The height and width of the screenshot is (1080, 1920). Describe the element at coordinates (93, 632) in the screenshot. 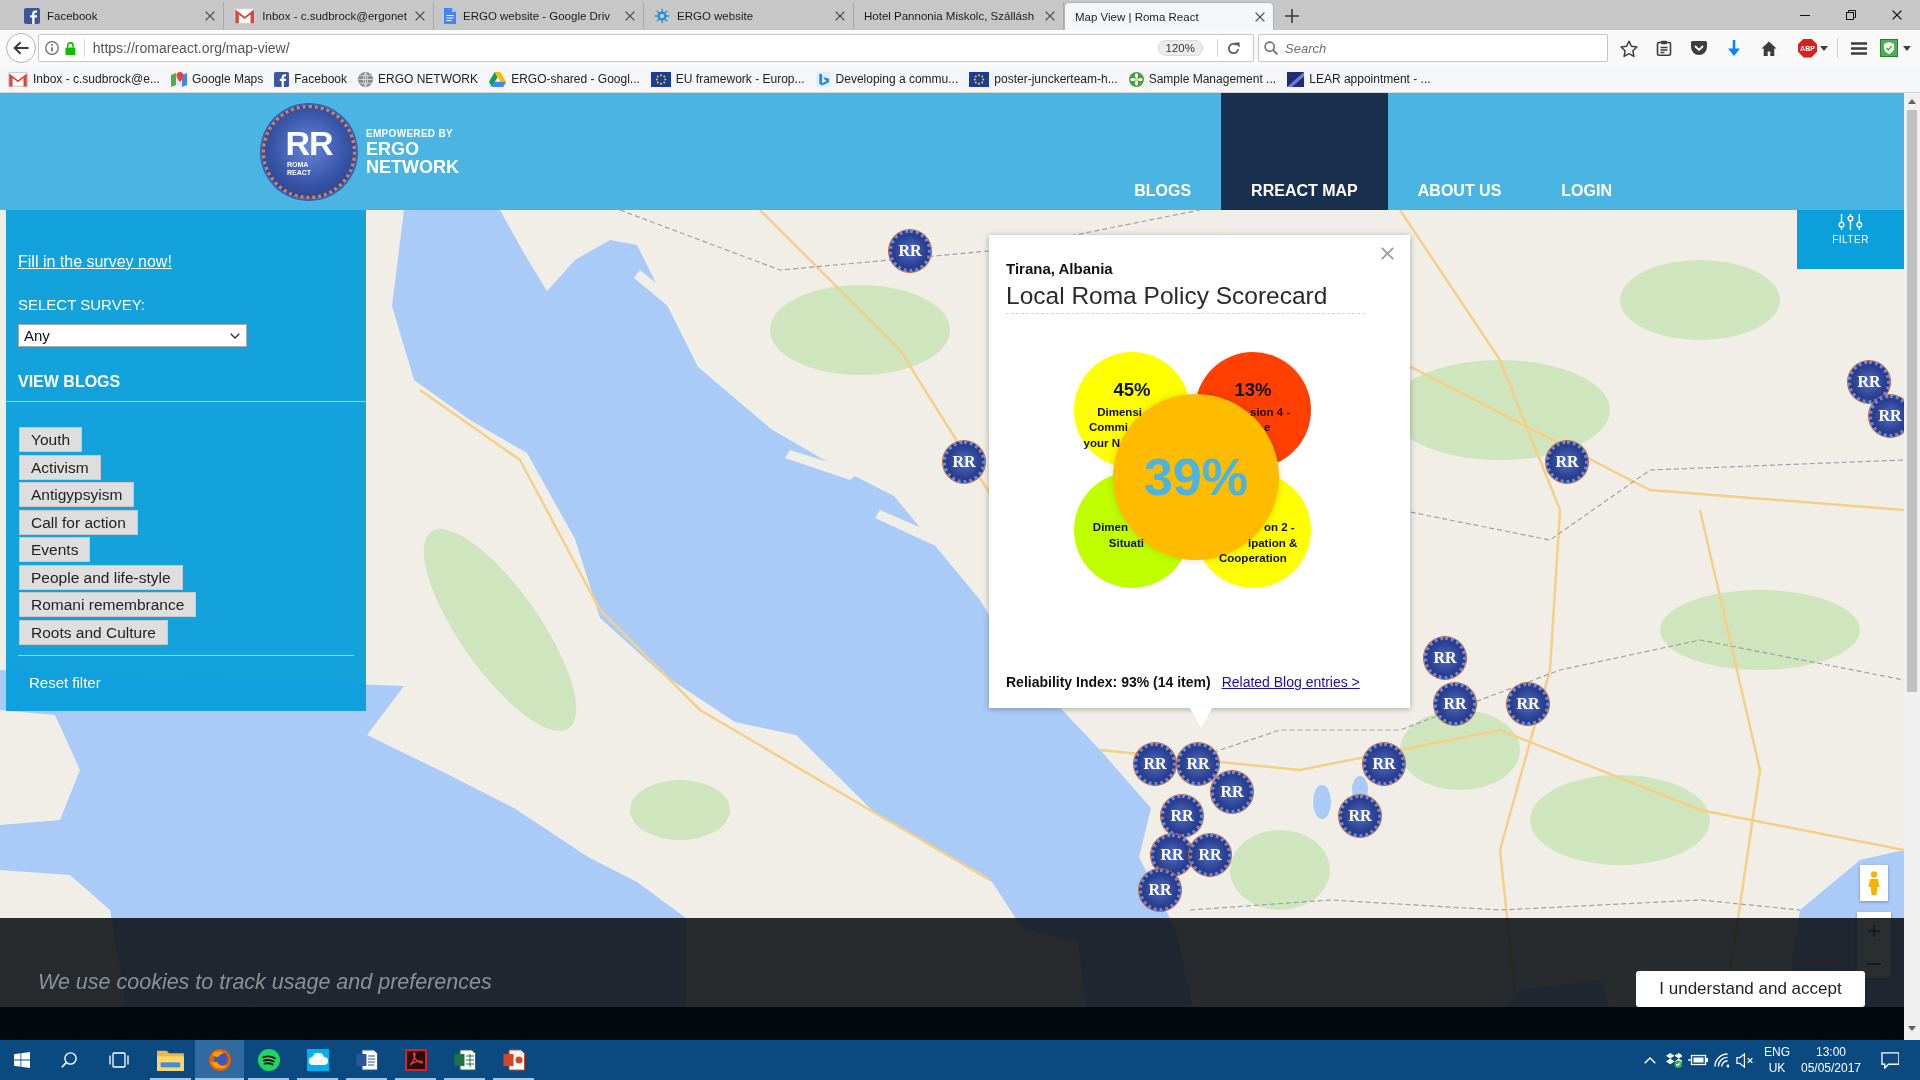

I see `category-tag: Roots and Culture` at that location.